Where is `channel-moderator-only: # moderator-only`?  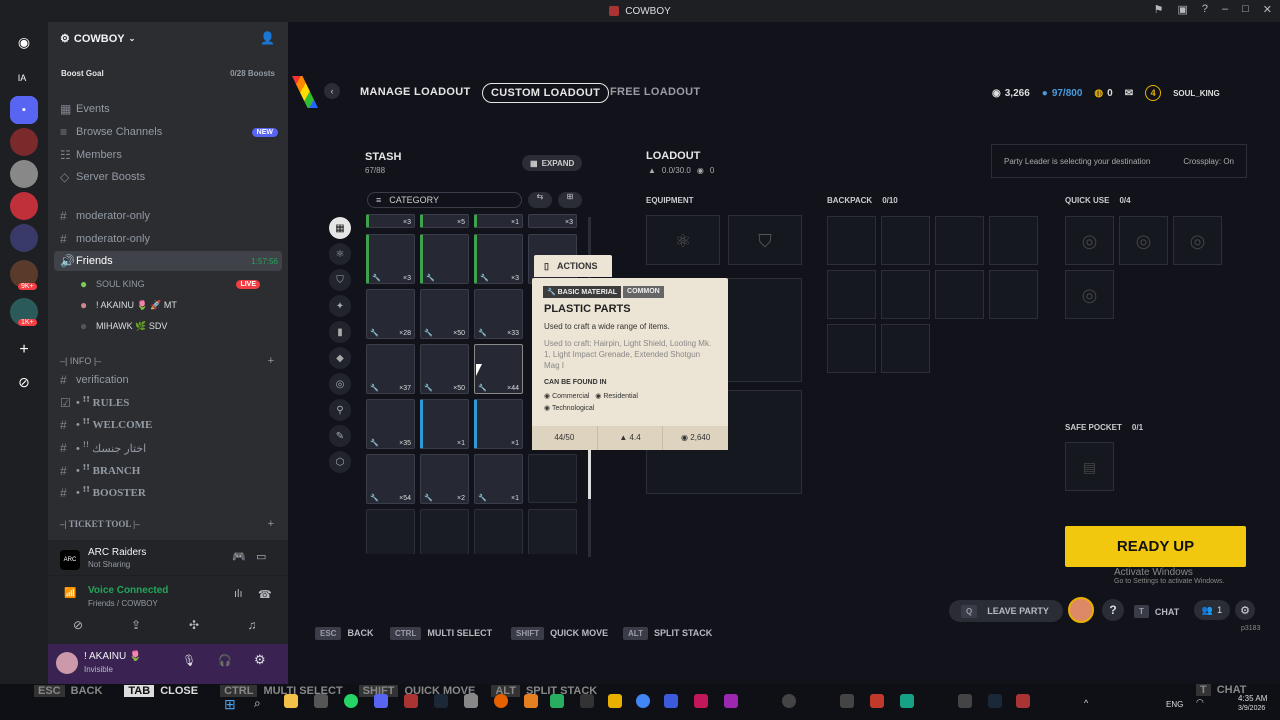
channel-moderator-only: # moderator-only is located at coordinates (168, 216).